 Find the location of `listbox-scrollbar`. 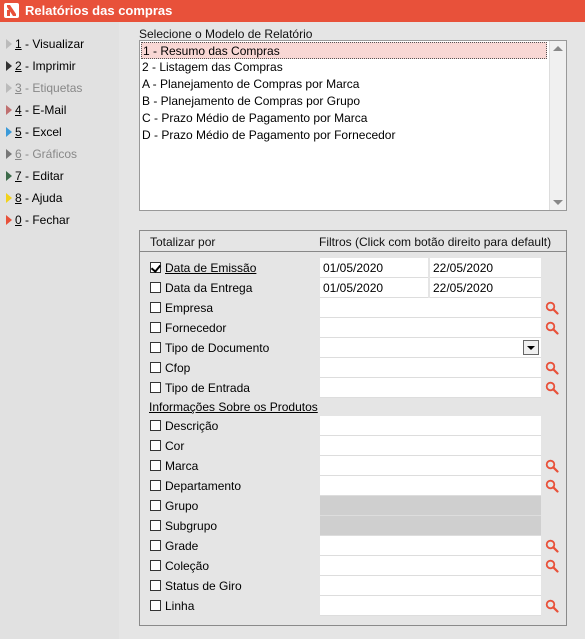

listbox-scrollbar is located at coordinates (557, 125).